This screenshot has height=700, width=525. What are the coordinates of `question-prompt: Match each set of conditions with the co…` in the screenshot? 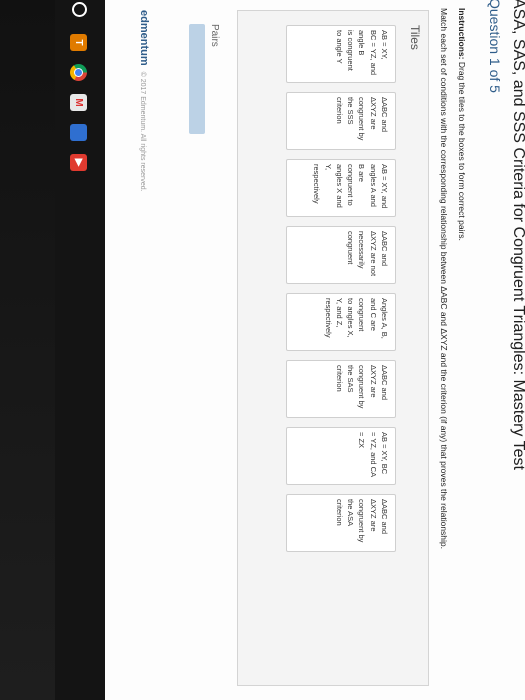 It's located at (444, 279).